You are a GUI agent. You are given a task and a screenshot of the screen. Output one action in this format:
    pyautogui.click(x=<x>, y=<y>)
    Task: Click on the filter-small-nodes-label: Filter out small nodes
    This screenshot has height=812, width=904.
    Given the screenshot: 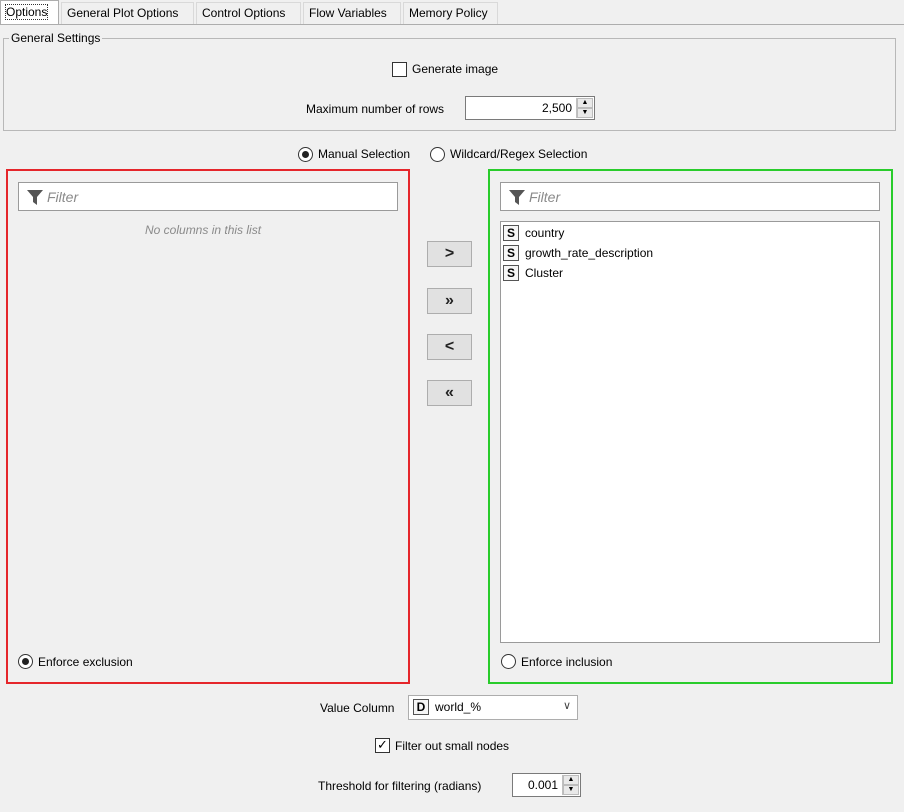 What is the action you would take?
    pyautogui.click(x=452, y=746)
    